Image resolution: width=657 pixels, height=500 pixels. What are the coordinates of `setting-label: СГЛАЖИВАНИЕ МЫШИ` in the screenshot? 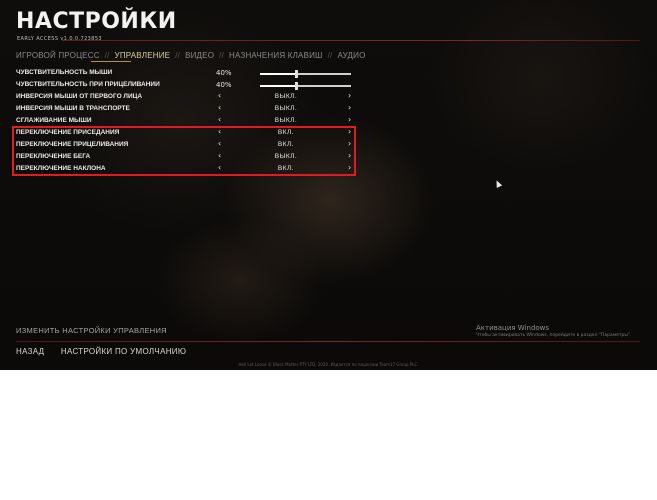 It's located at (54, 120).